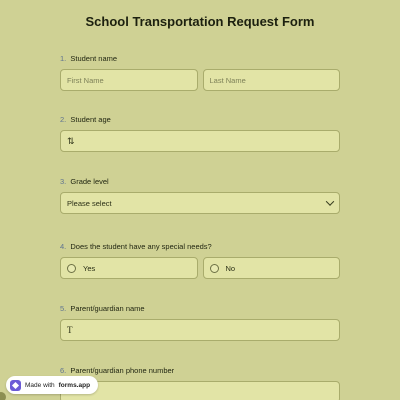 Image resolution: width=400 pixels, height=400 pixels. Describe the element at coordinates (74, 385) in the screenshot. I see `badge-brand: forms.app` at that location.